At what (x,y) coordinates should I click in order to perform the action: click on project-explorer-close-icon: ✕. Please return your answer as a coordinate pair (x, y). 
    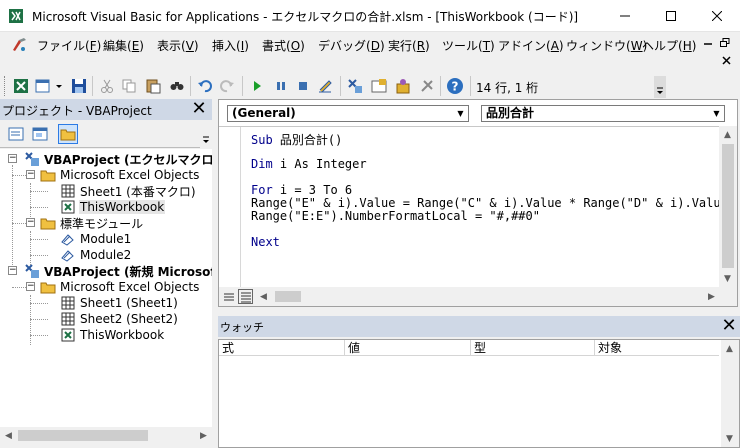
    Looking at the image, I should click on (199, 109).